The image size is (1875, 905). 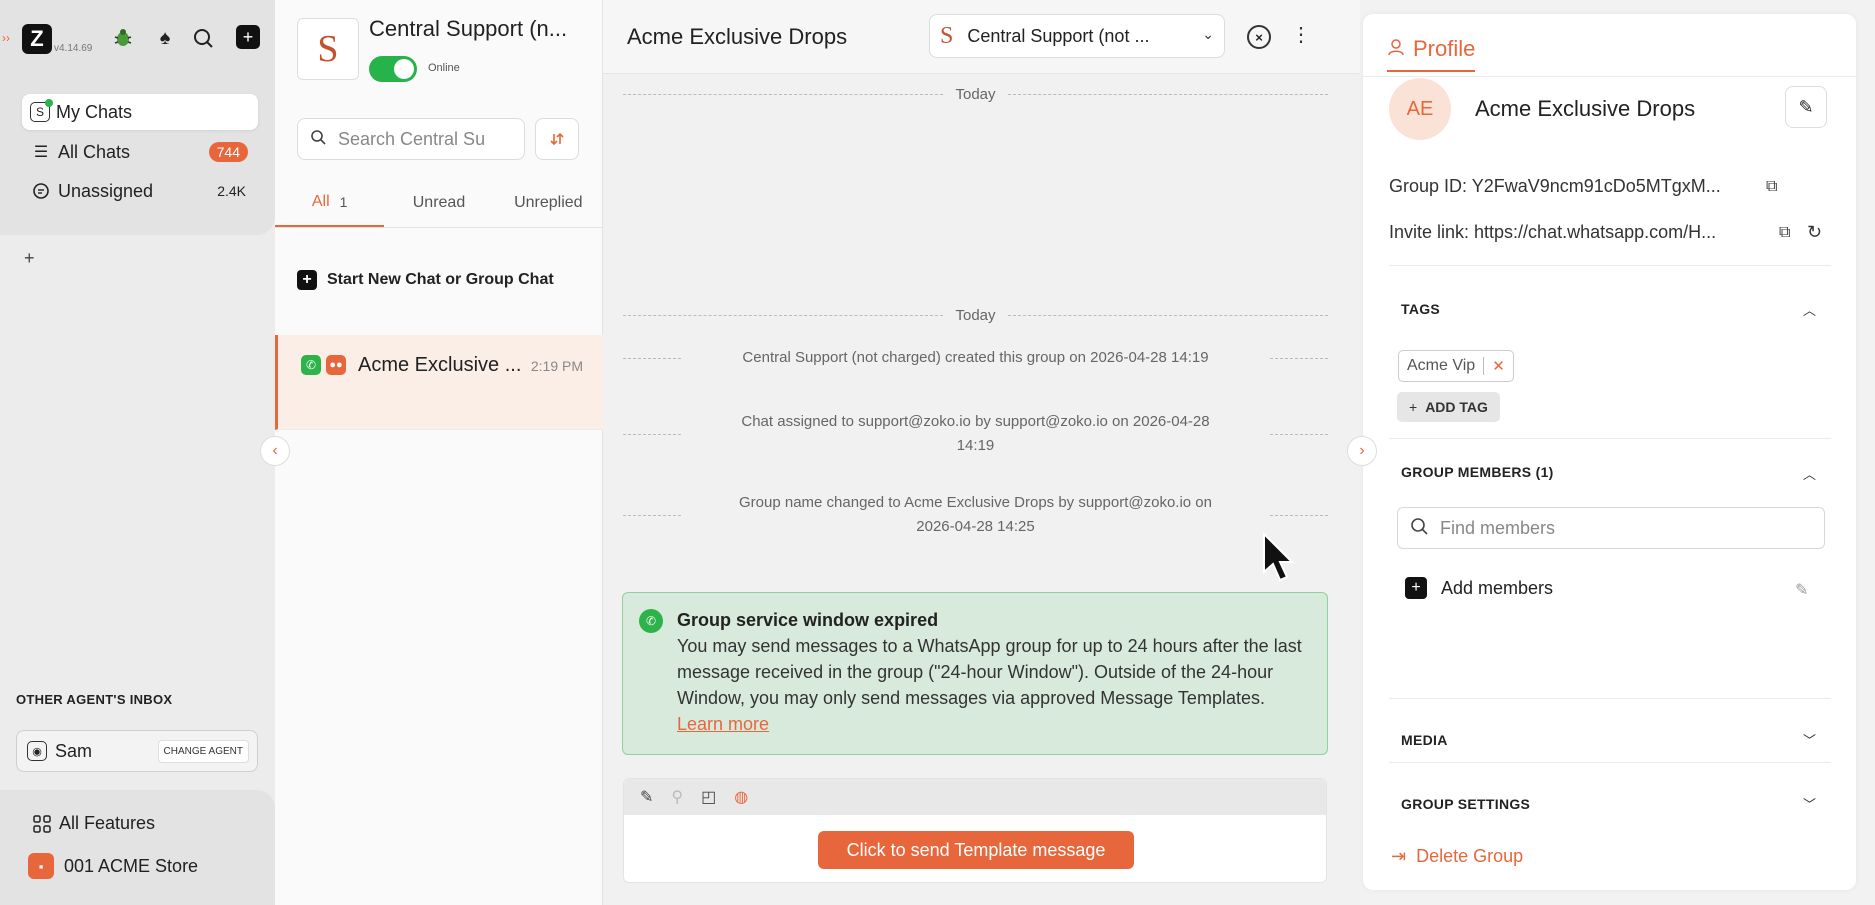 What do you see at coordinates (137, 751) in the screenshot?
I see `agent-selector: ◉ Sam CHANGE AGENT` at bounding box center [137, 751].